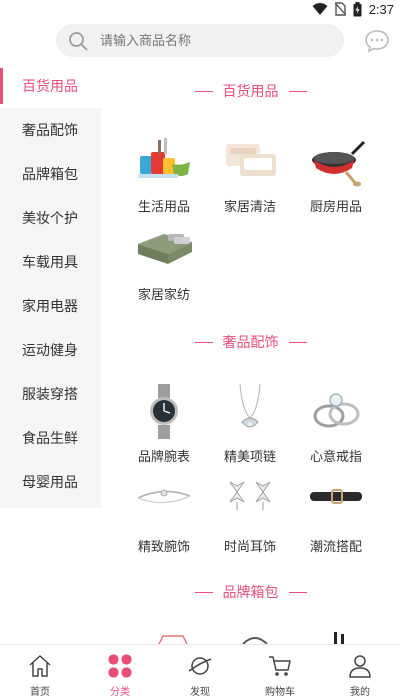  I want to click on rings-icon, so click(336, 410).